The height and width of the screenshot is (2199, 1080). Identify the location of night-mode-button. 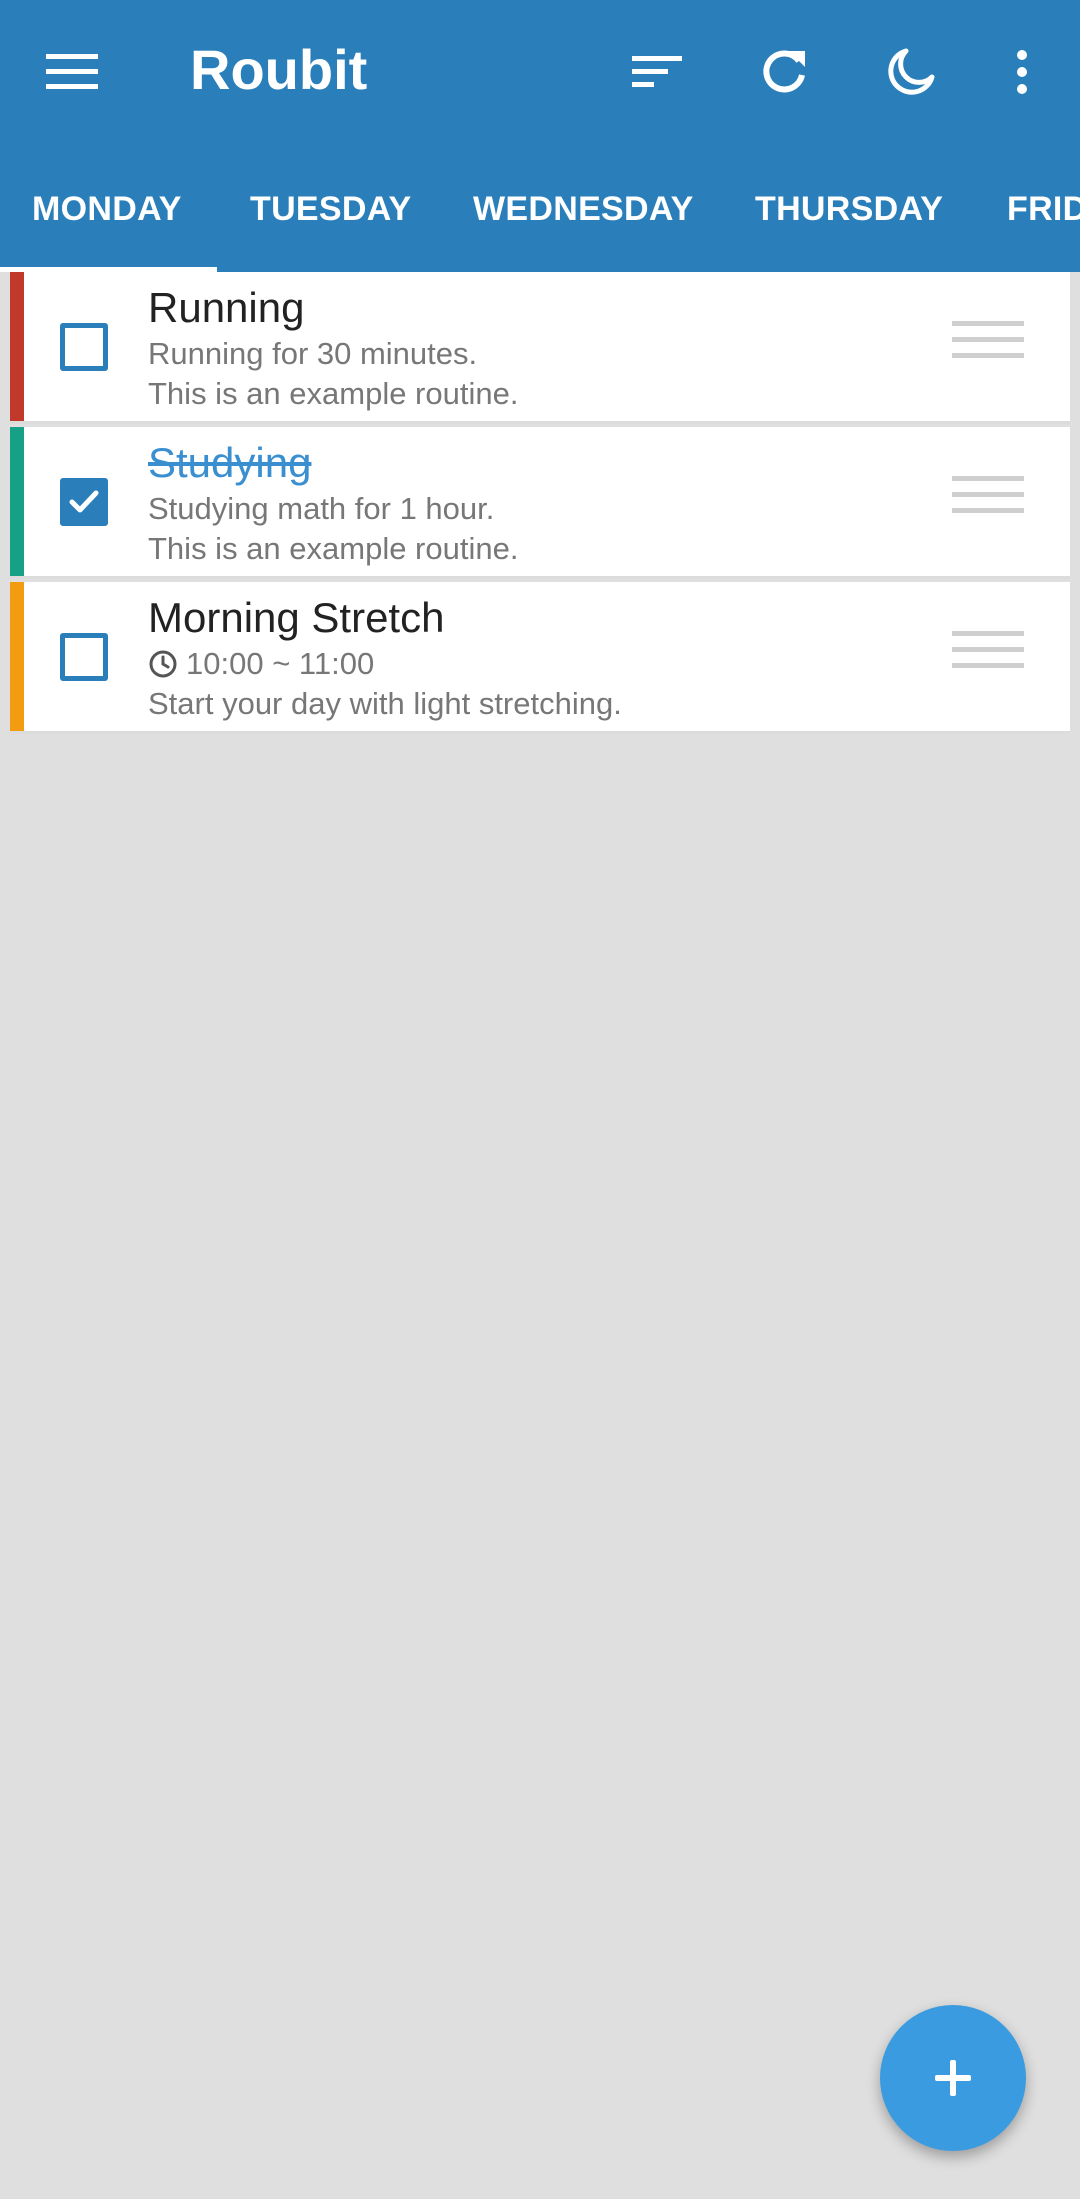
(911, 72).